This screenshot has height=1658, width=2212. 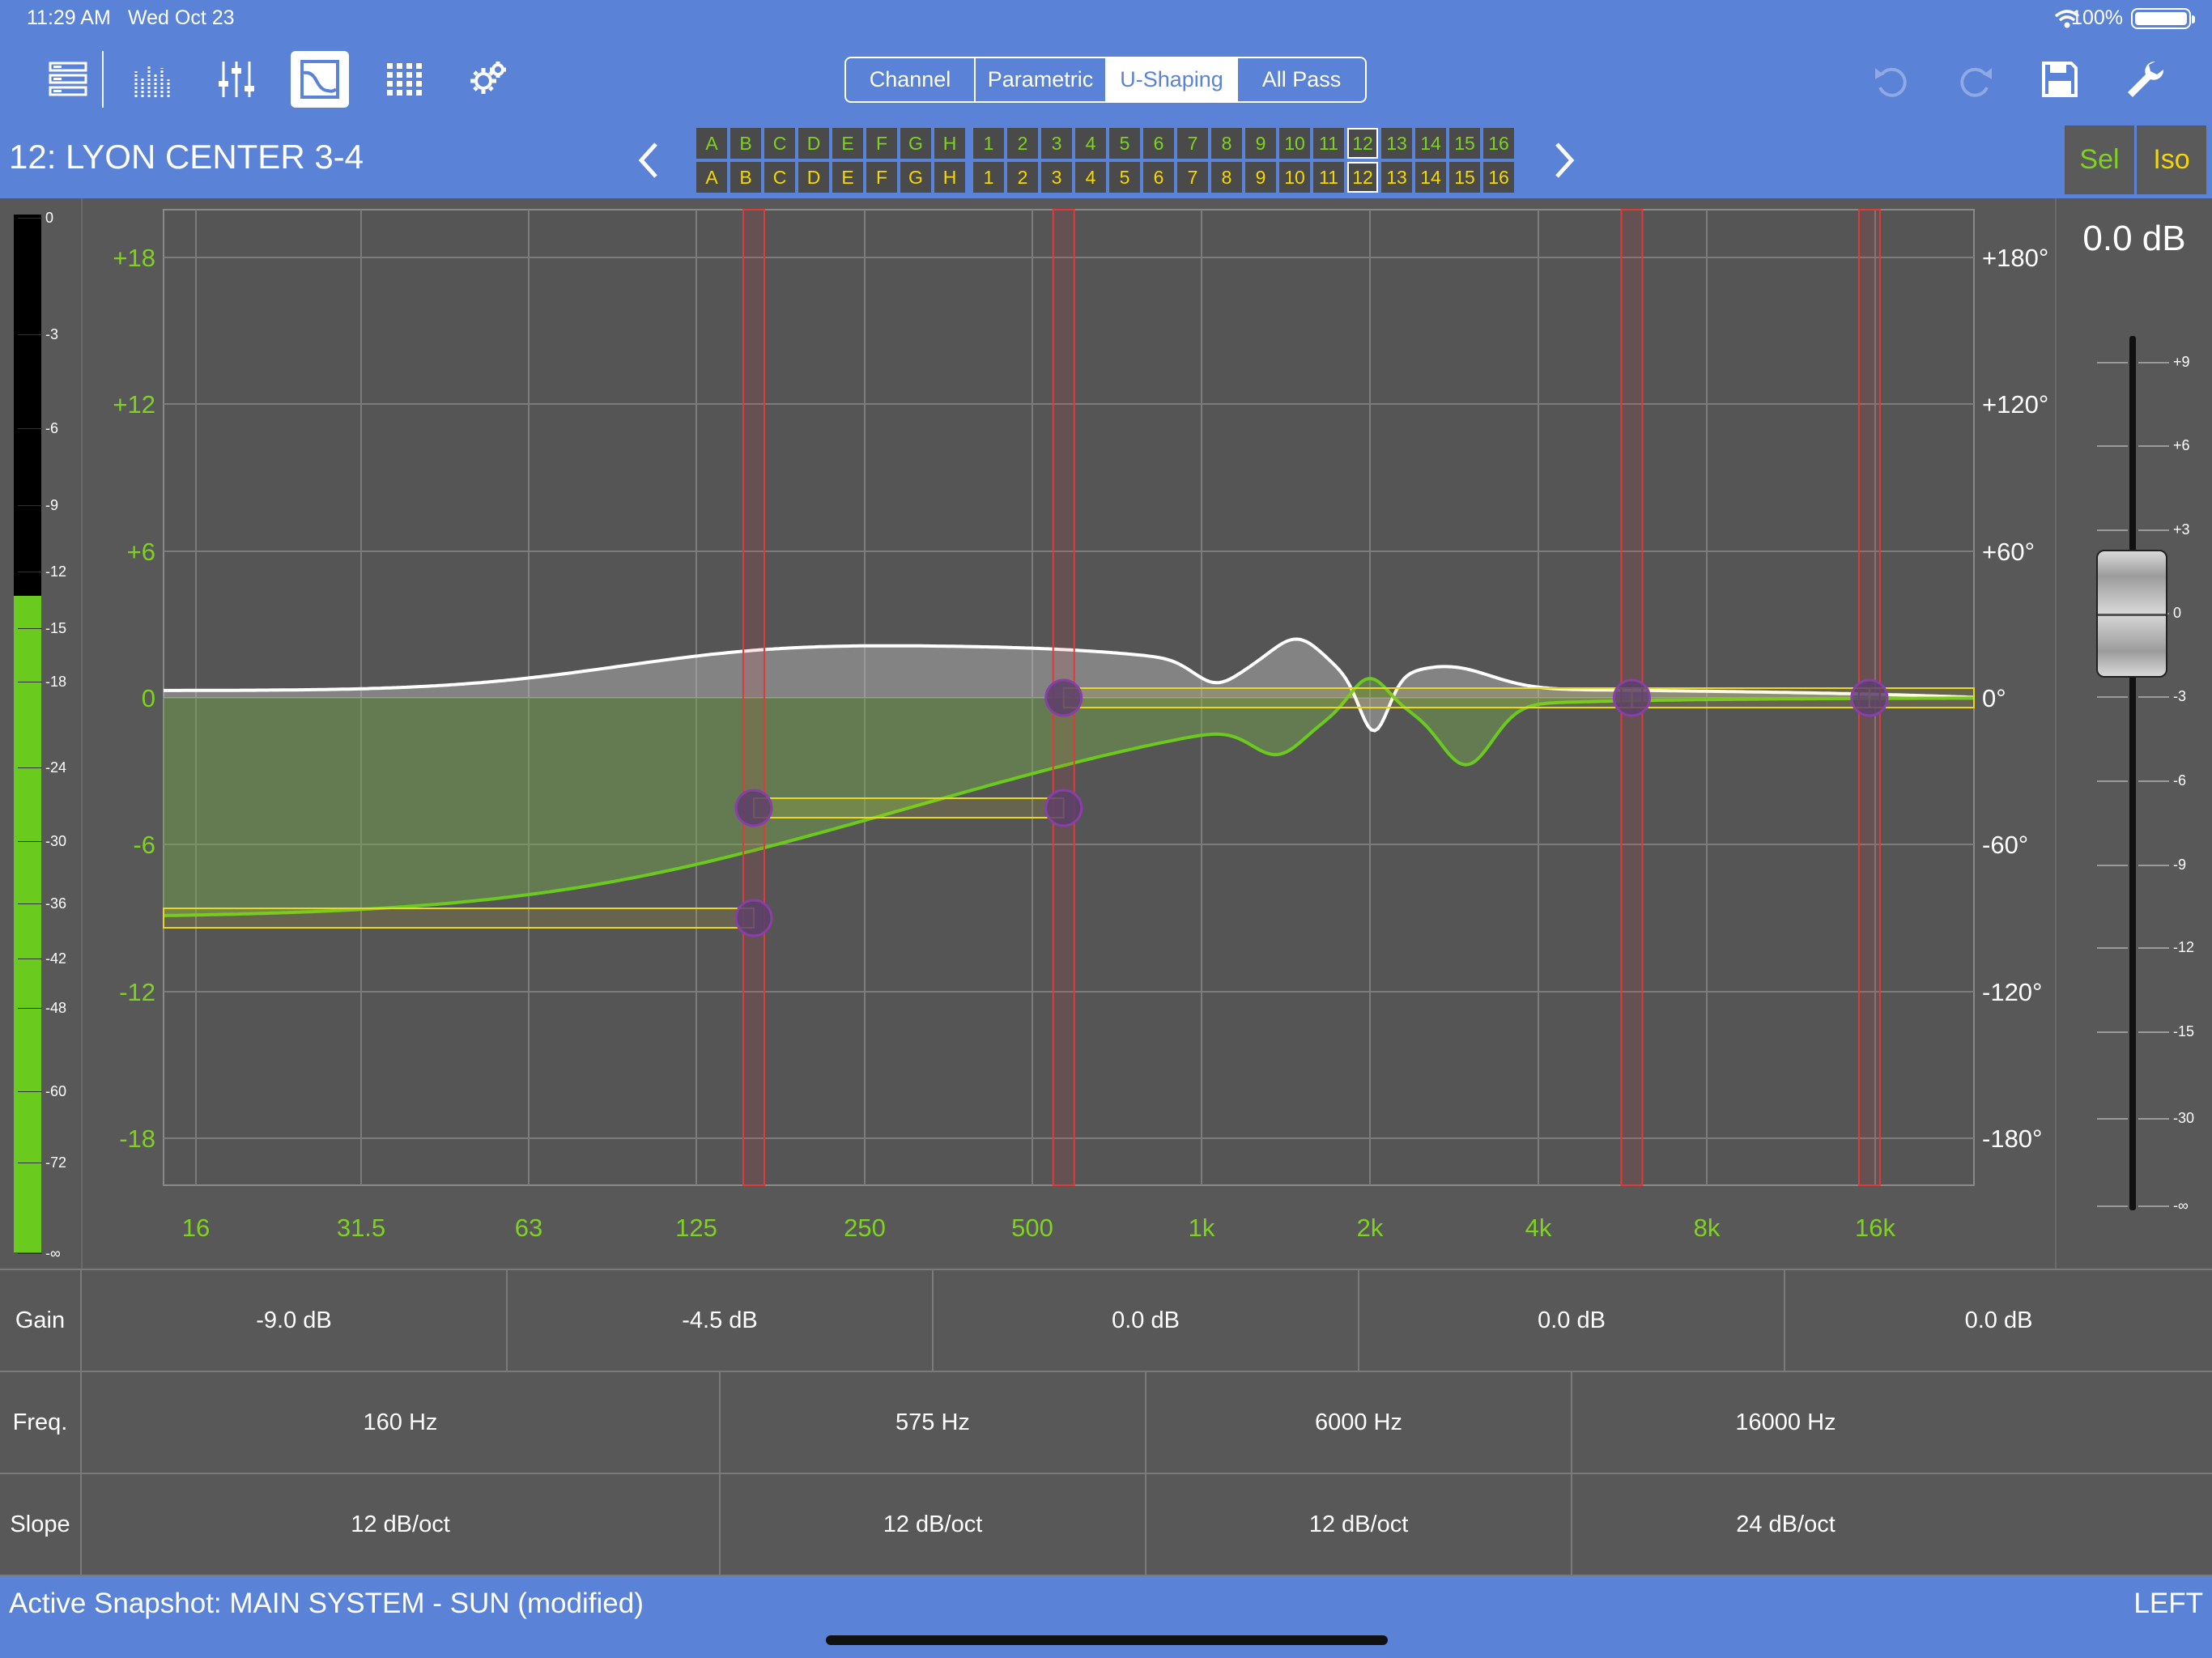 What do you see at coordinates (1431, 177) in the screenshot?
I see `channel-bottom-14: 14` at bounding box center [1431, 177].